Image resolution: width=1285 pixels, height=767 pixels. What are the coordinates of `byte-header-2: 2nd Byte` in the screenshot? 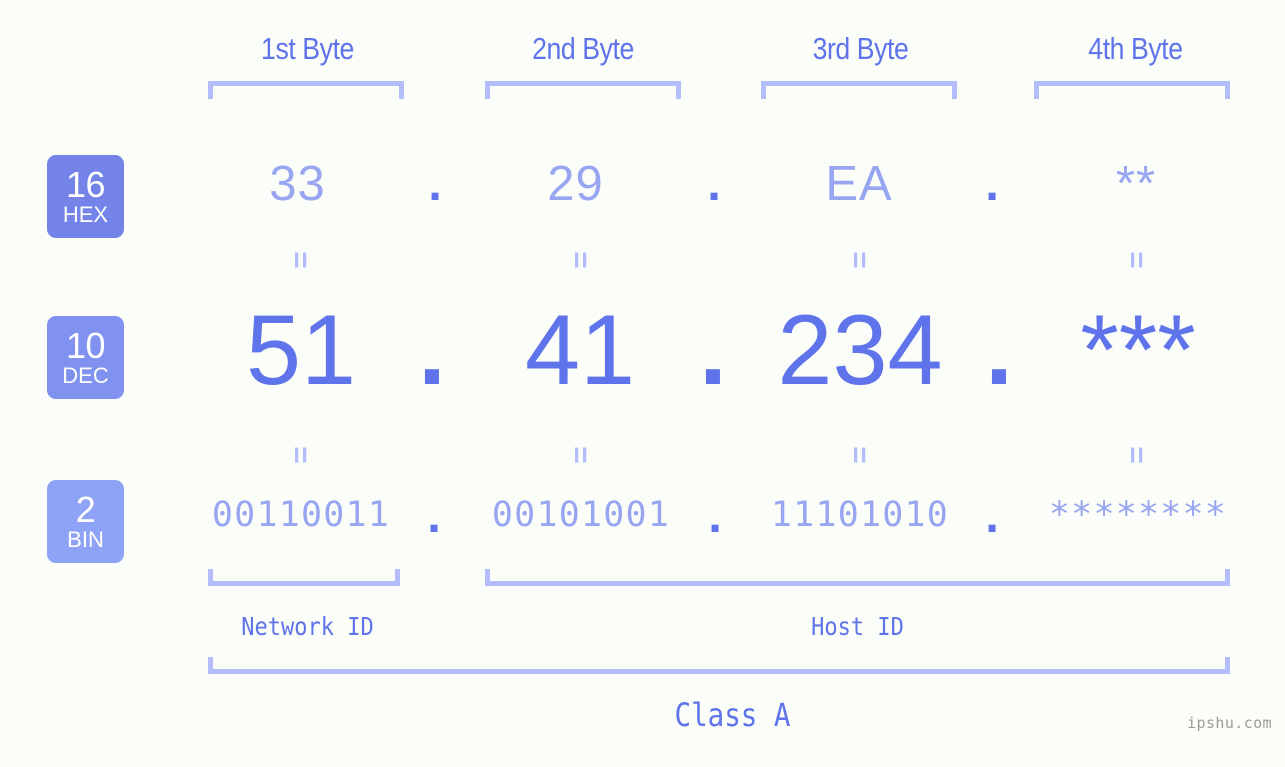 It's located at (583, 48).